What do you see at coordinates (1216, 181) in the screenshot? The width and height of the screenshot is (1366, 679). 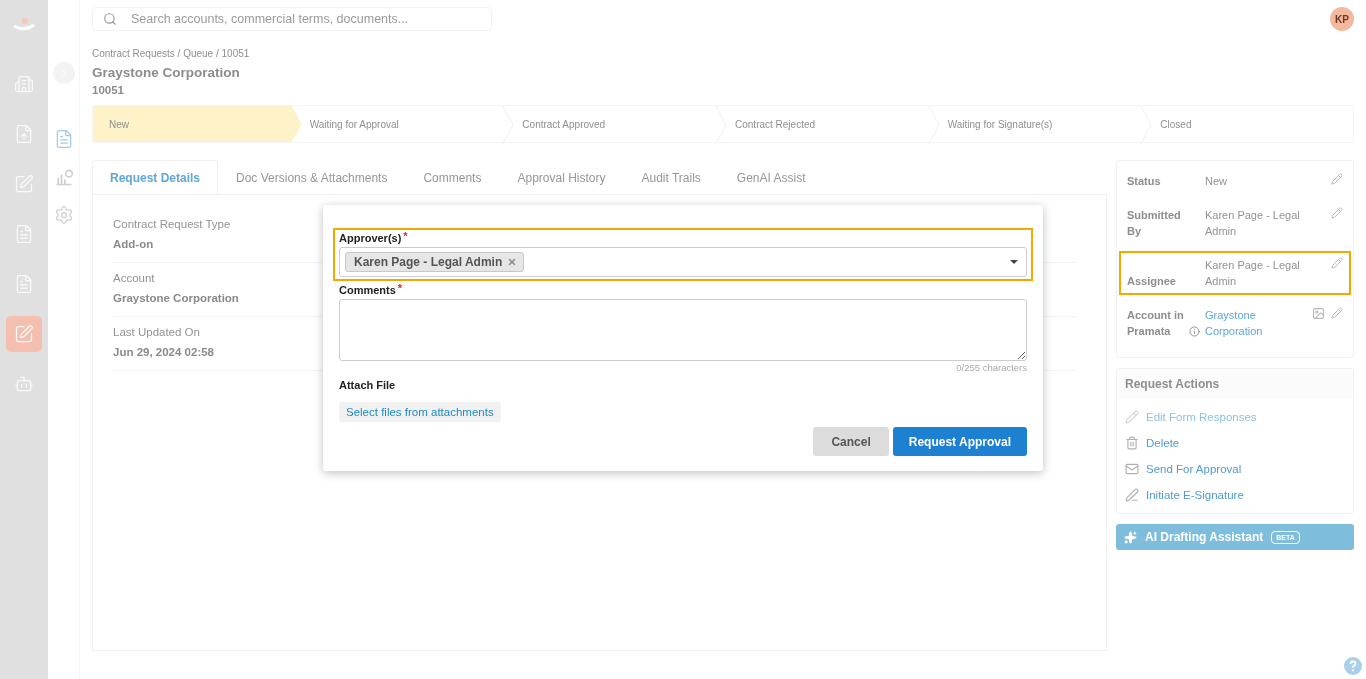 I see `field-value: New` at bounding box center [1216, 181].